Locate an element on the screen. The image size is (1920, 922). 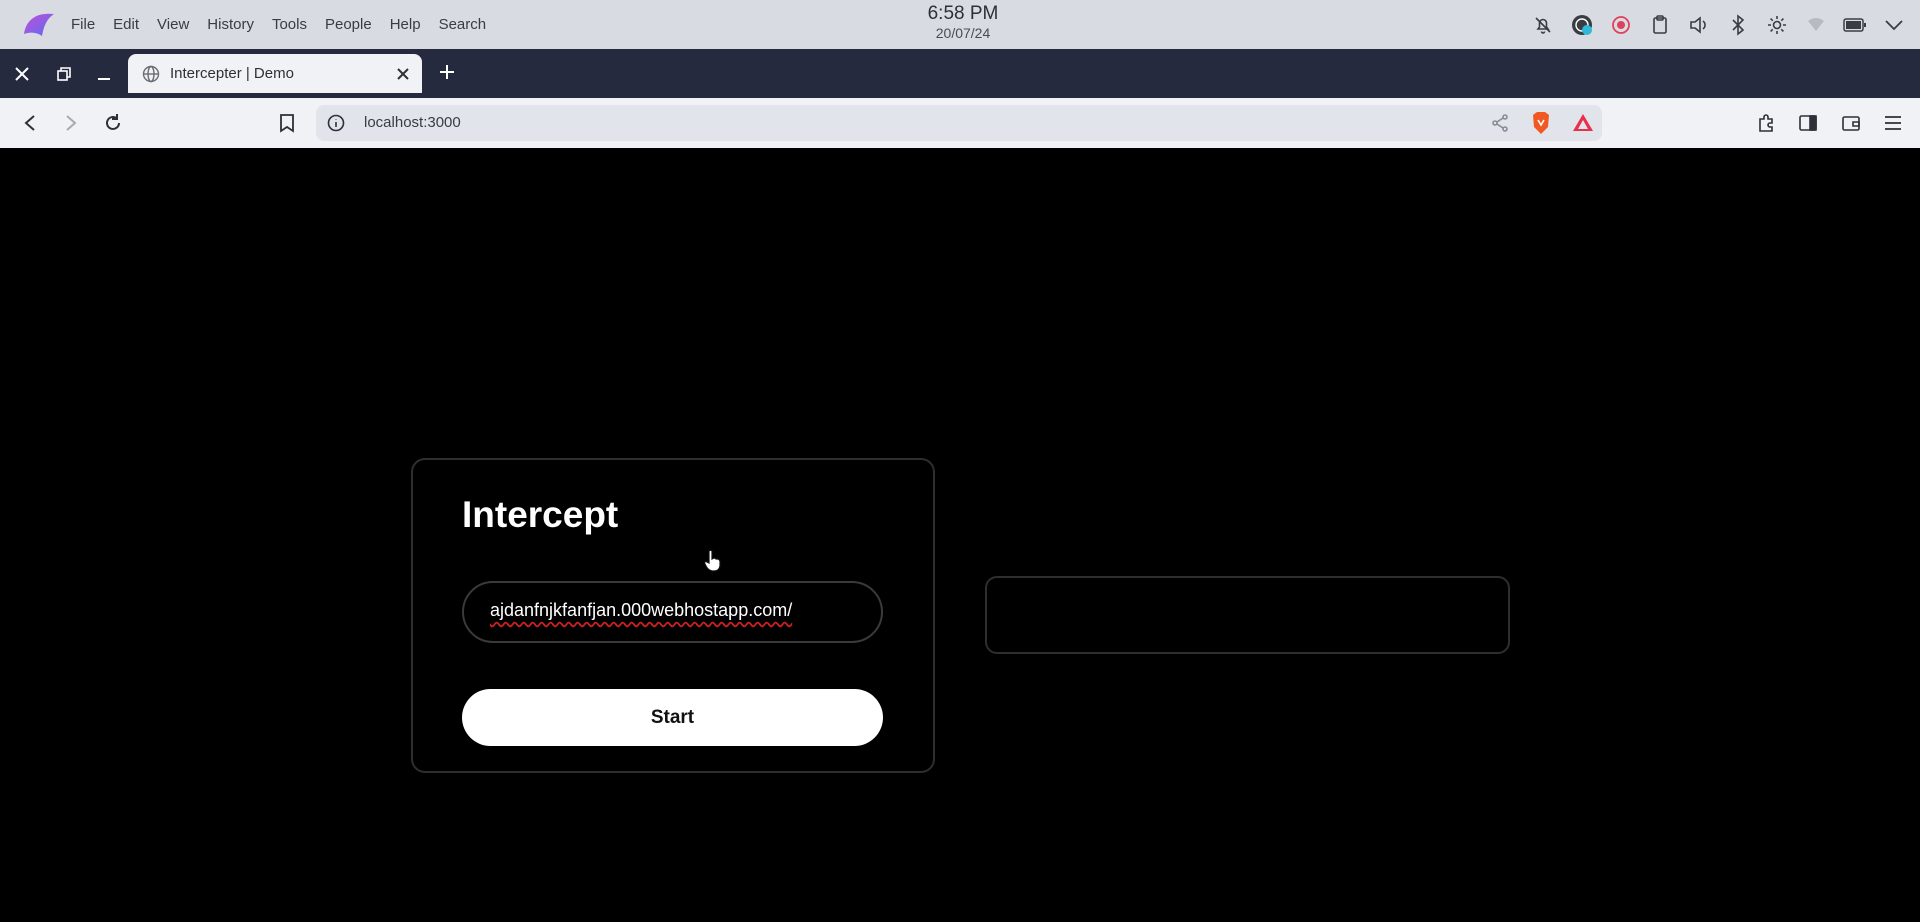
browser-toolbar: localhost:3000 is located at coordinates (960, 123).